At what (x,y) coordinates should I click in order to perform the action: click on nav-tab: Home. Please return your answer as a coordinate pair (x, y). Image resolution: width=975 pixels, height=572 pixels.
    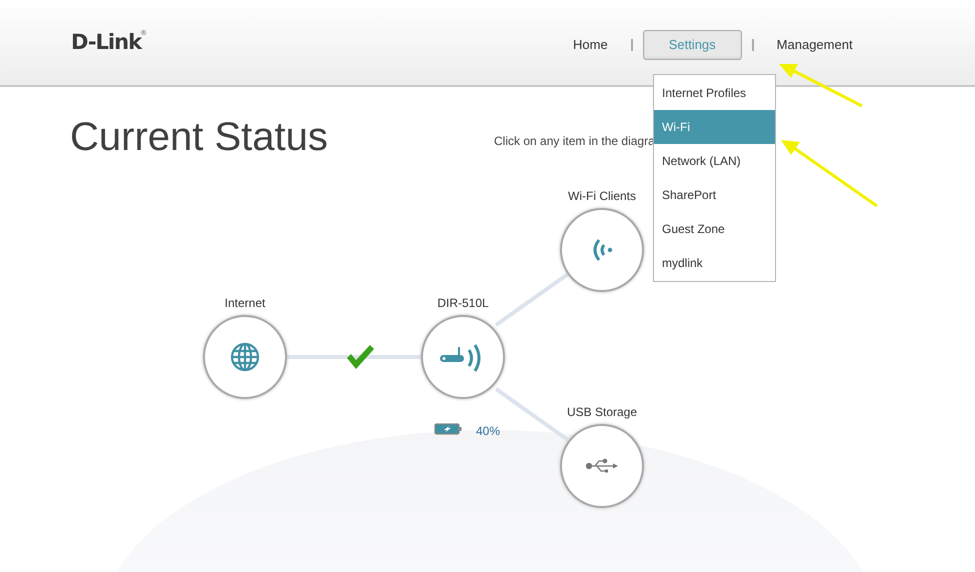
    Looking at the image, I should click on (590, 45).